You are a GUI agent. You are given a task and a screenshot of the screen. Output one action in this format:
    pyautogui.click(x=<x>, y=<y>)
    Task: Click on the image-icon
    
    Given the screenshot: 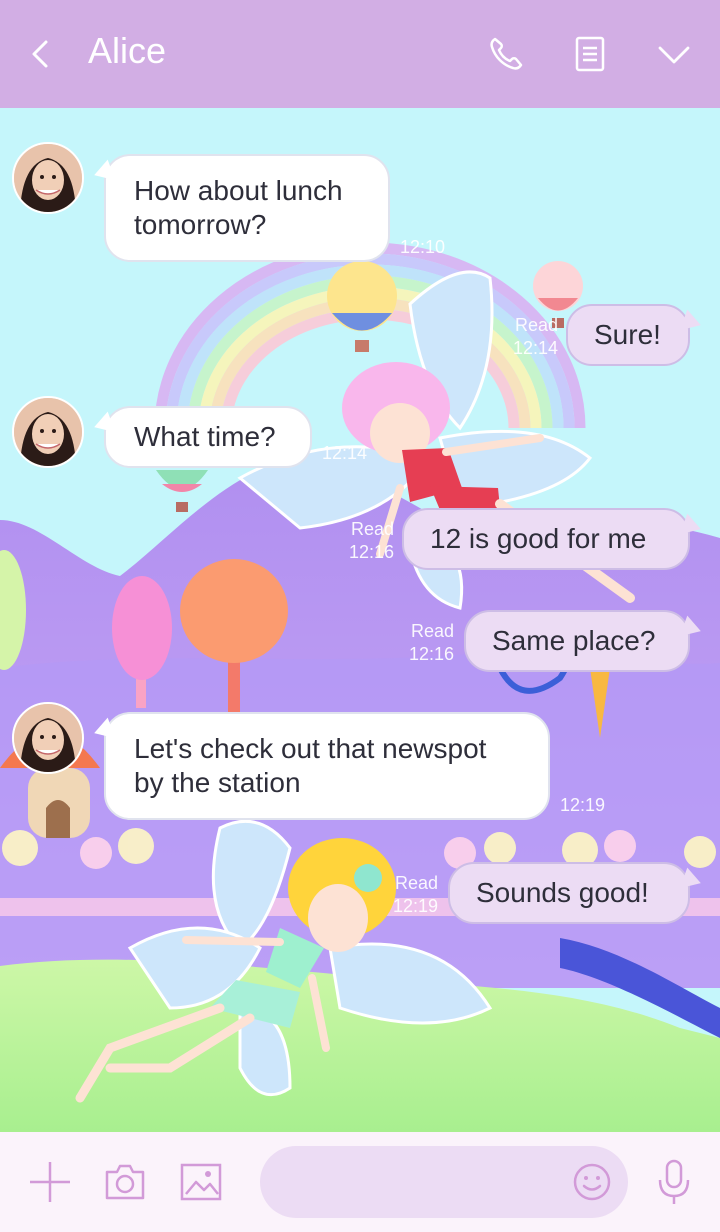 What is the action you would take?
    pyautogui.click(x=201, y=1184)
    